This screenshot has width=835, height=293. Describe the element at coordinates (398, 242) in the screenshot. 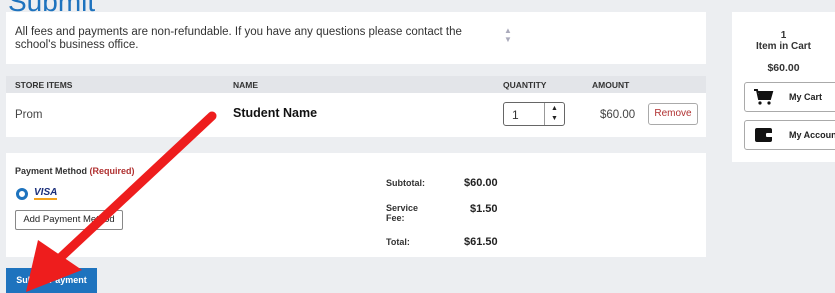

I see `total-label: Total:` at that location.